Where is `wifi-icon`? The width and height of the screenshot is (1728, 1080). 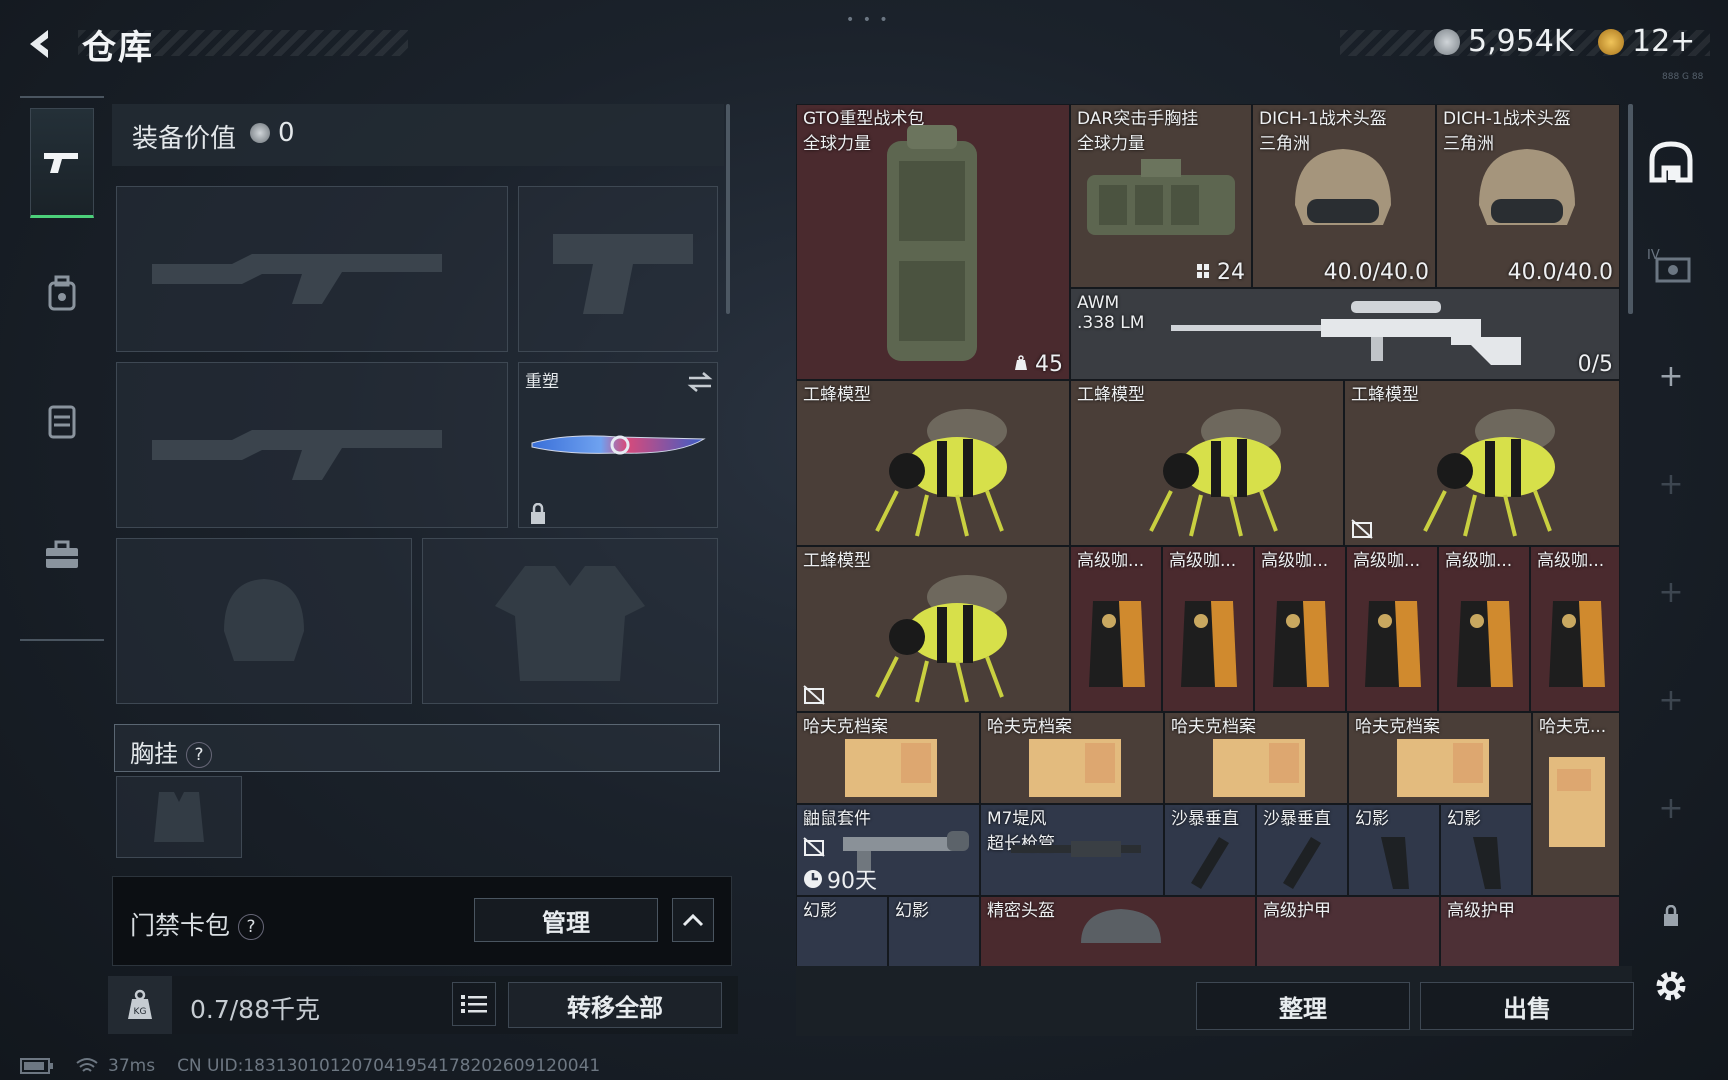
wifi-icon is located at coordinates (87, 1065).